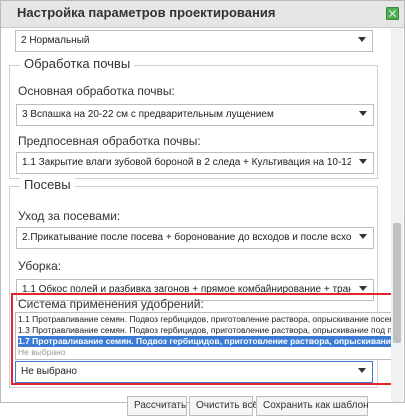 The height and width of the screenshot is (416, 405). Describe the element at coordinates (49, 371) in the screenshot. I see `fertilizer-select-value: Не выбрано` at that location.